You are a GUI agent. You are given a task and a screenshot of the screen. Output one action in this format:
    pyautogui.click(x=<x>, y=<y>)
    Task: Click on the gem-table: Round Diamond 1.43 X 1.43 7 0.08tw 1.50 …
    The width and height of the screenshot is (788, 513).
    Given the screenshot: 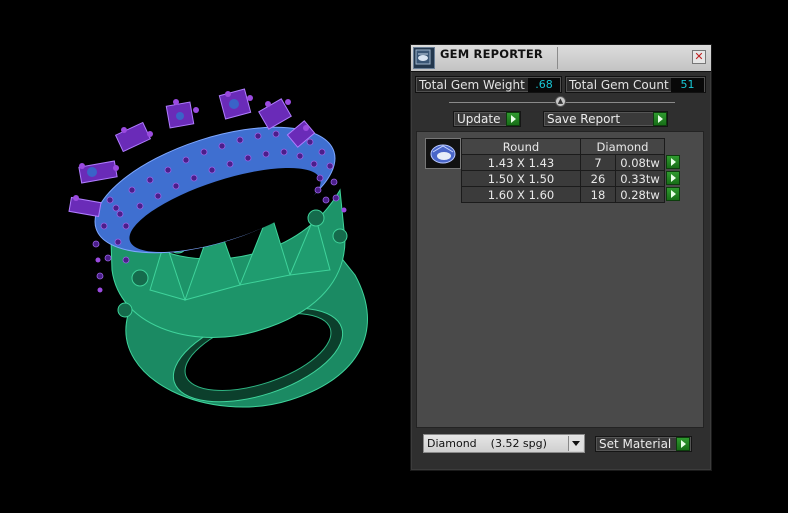 What is the action you would take?
    pyautogui.click(x=571, y=170)
    